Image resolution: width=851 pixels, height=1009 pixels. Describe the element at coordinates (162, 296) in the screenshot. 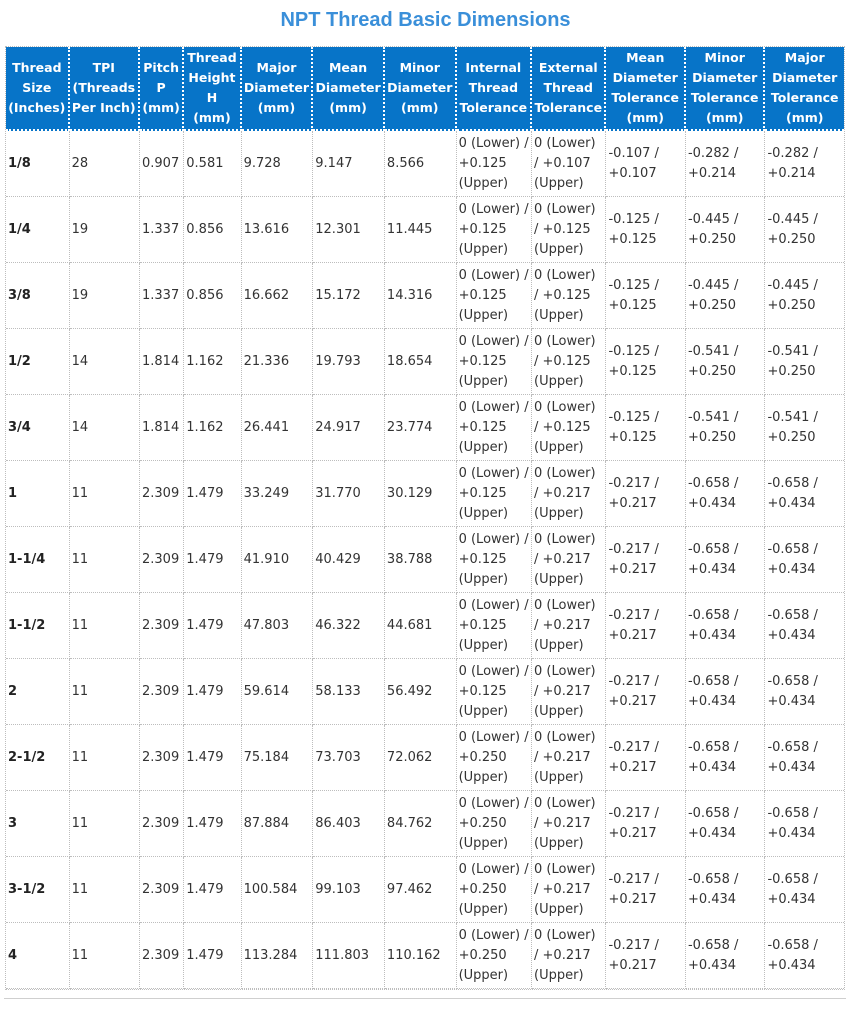

I see `cell-pitch: 1.337` at that location.